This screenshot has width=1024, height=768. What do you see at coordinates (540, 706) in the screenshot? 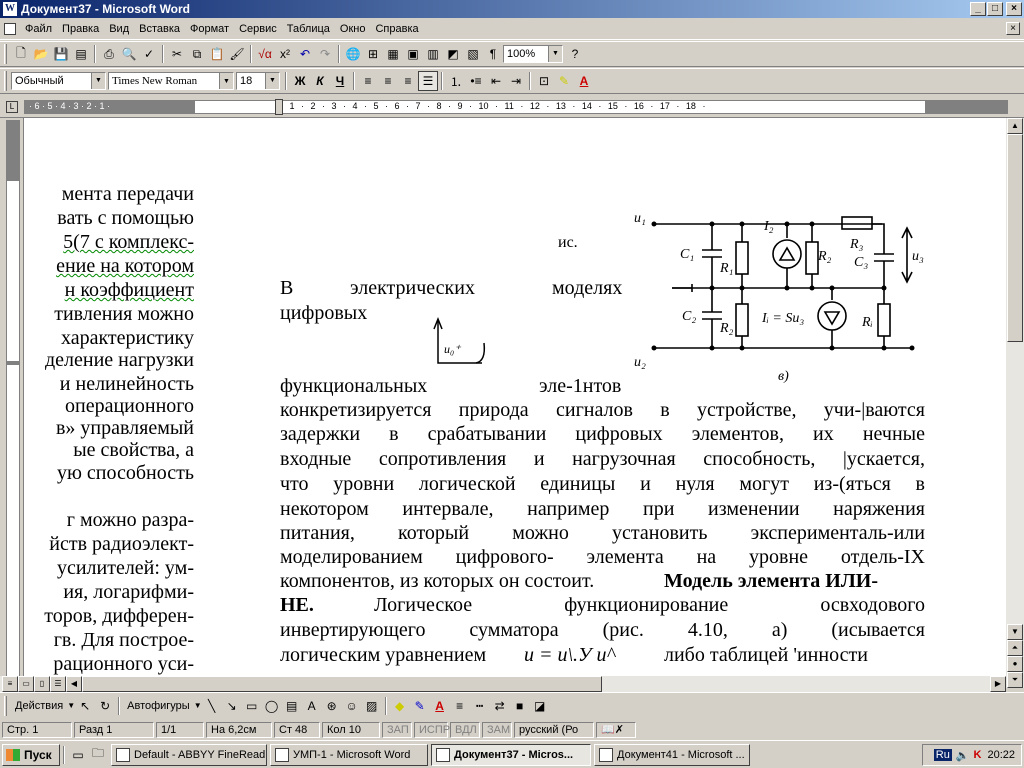
I see `3d-icon: ◪` at bounding box center [540, 706].